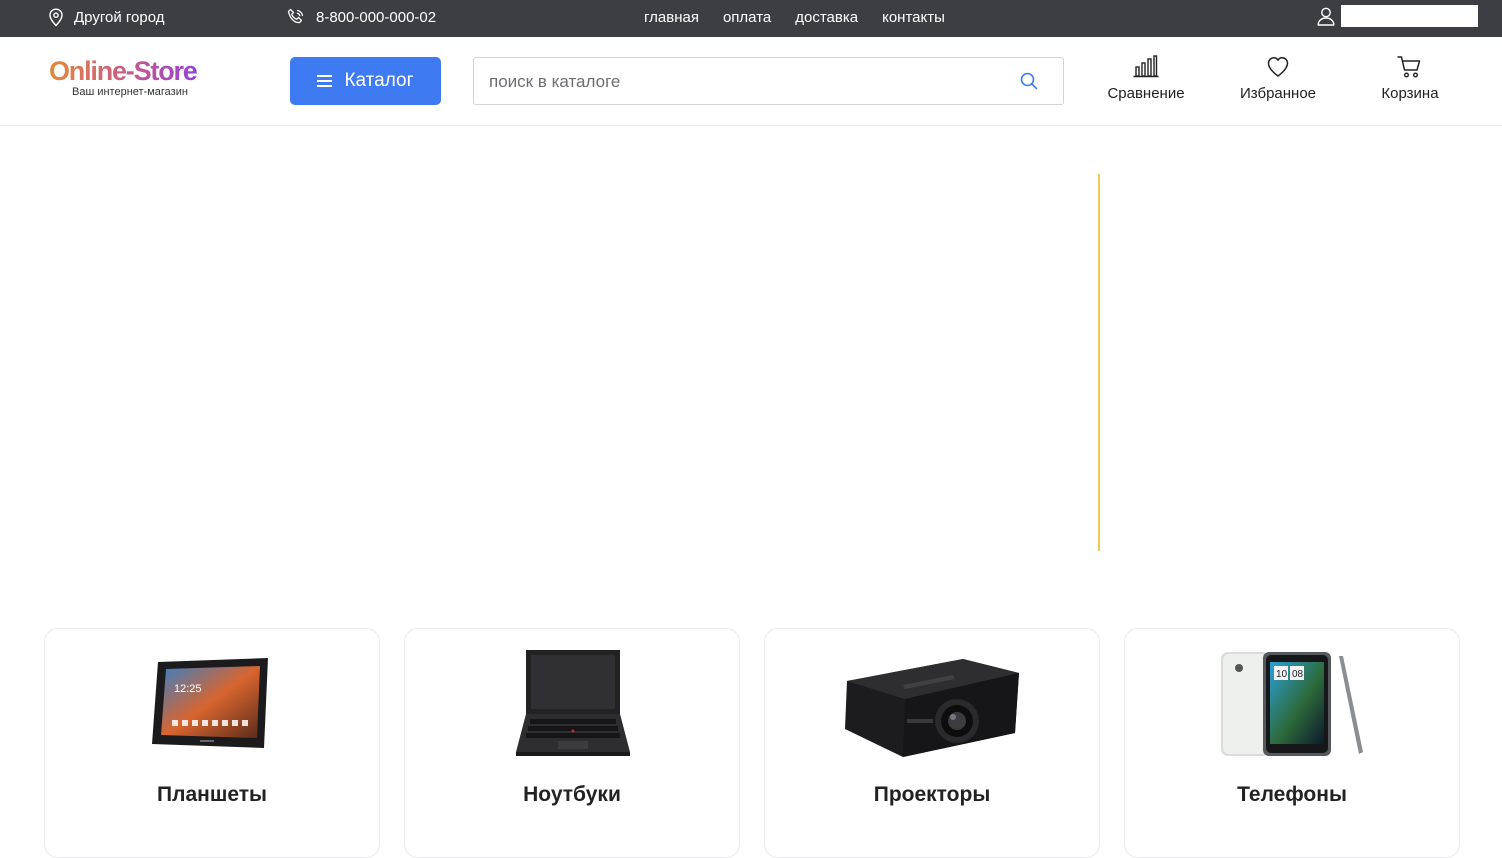 This screenshot has width=1502, height=858. What do you see at coordinates (1029, 81) in the screenshot?
I see `search-icon` at bounding box center [1029, 81].